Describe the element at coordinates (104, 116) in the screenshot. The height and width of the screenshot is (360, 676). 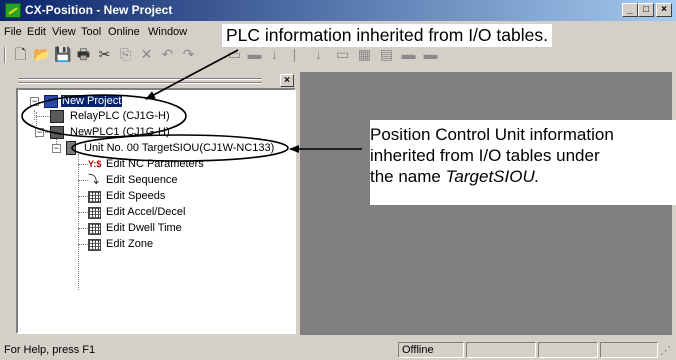
I see `plc-highlight-ellipse` at that location.